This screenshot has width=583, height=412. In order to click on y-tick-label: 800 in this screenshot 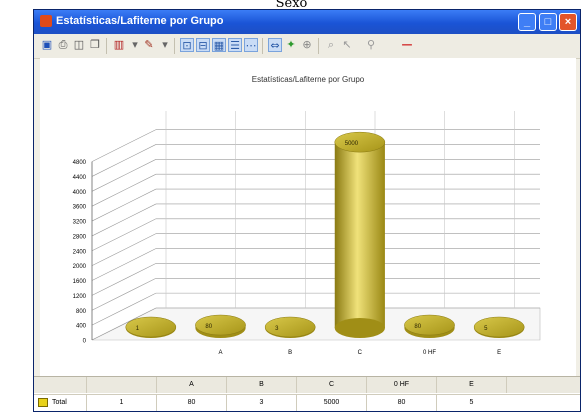, I will do `click(81, 312)`.